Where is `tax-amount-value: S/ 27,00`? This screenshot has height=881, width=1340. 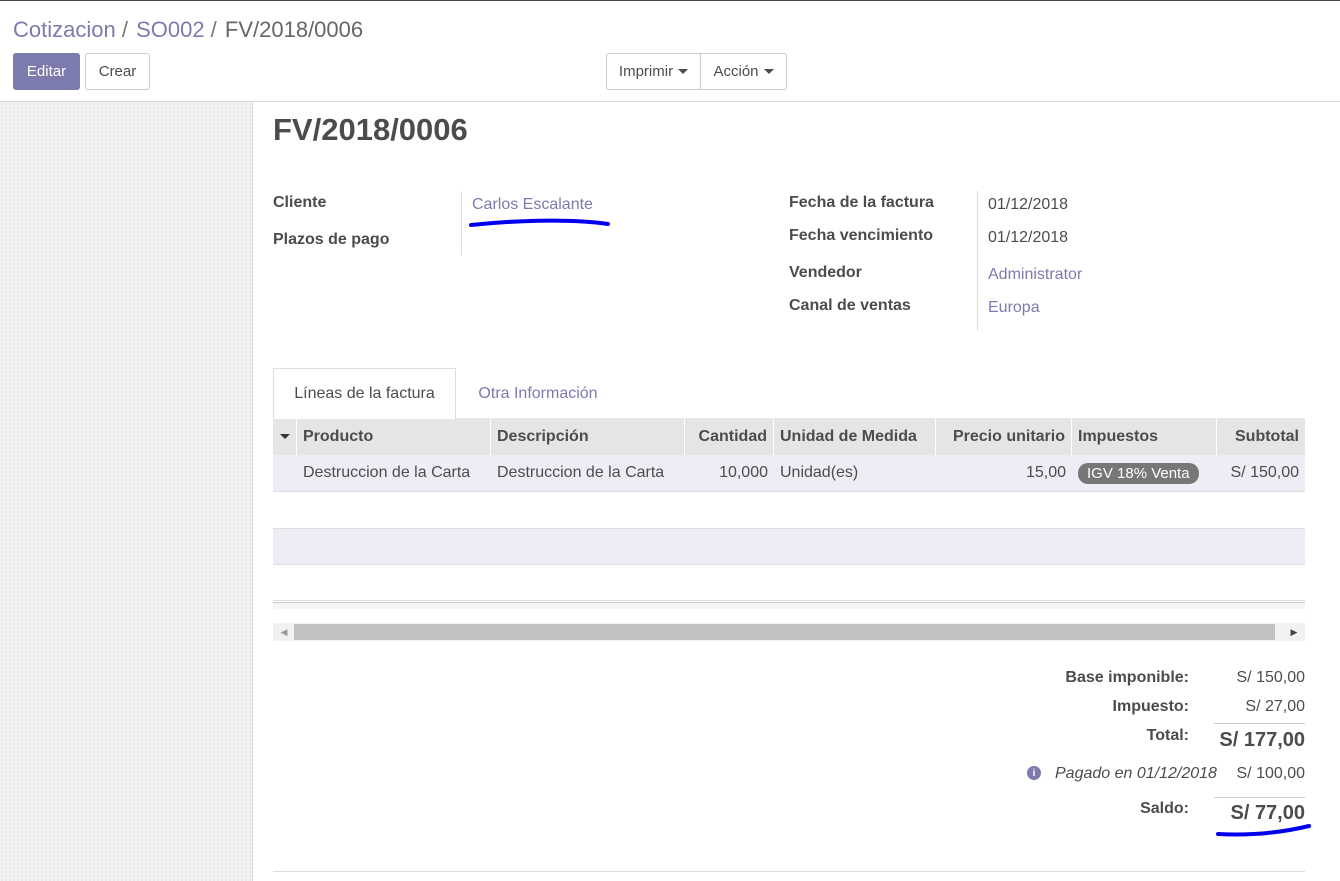
tax-amount-value: S/ 27,00 is located at coordinates (1275, 706).